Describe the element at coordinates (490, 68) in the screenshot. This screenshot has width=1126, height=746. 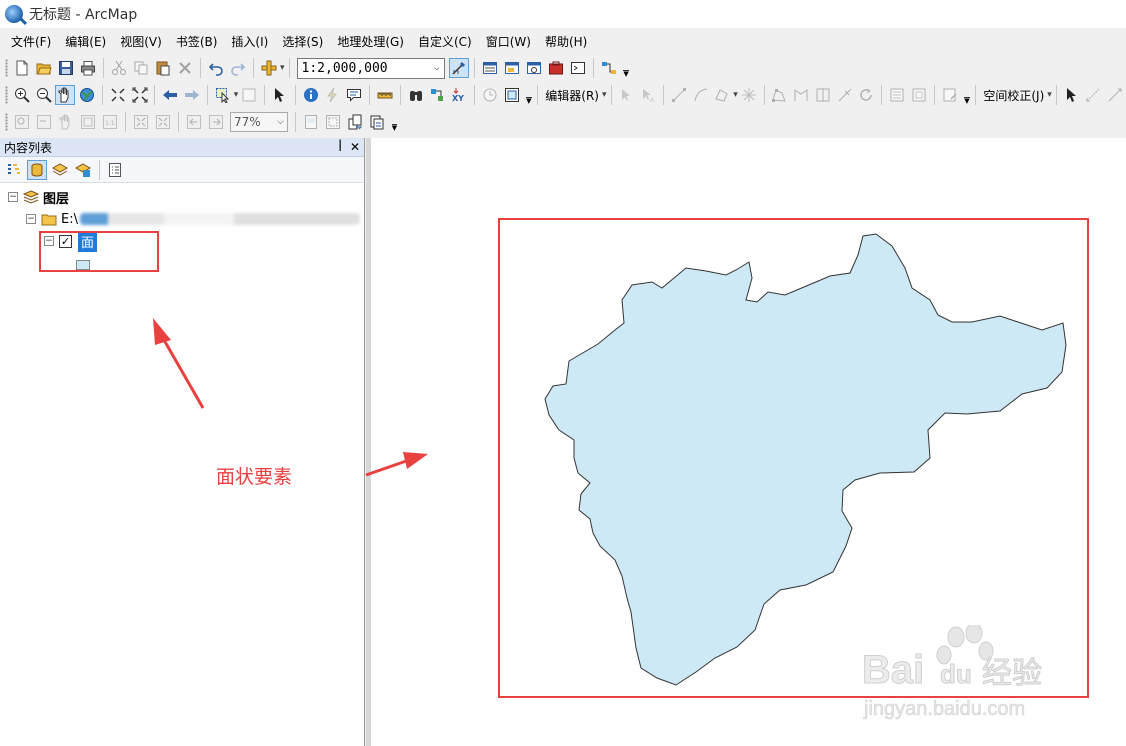
I see `table-of-contents-icon` at that location.